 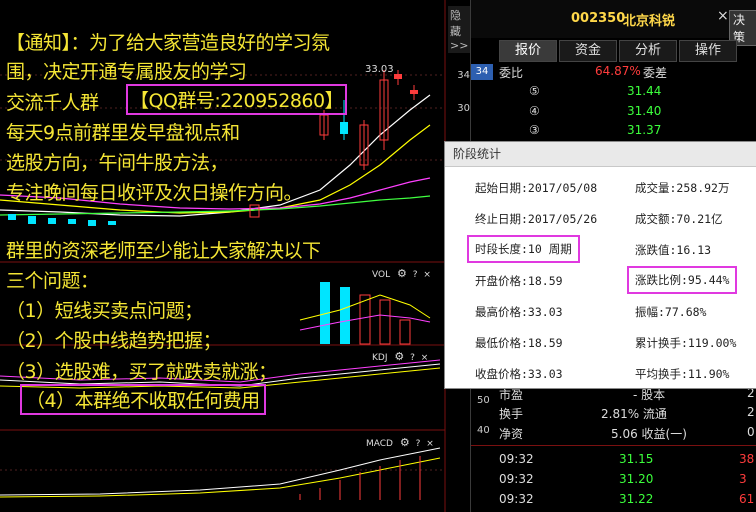 What do you see at coordinates (595, 91) in the screenshot?
I see `ask-row-5: ⑤ 31.44` at bounding box center [595, 91].